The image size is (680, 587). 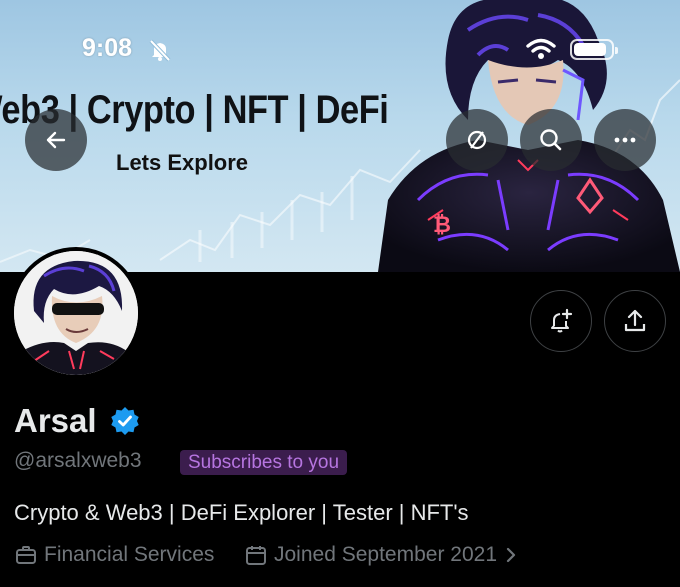 What do you see at coordinates (256, 555) in the screenshot?
I see `calendar-icon` at bounding box center [256, 555].